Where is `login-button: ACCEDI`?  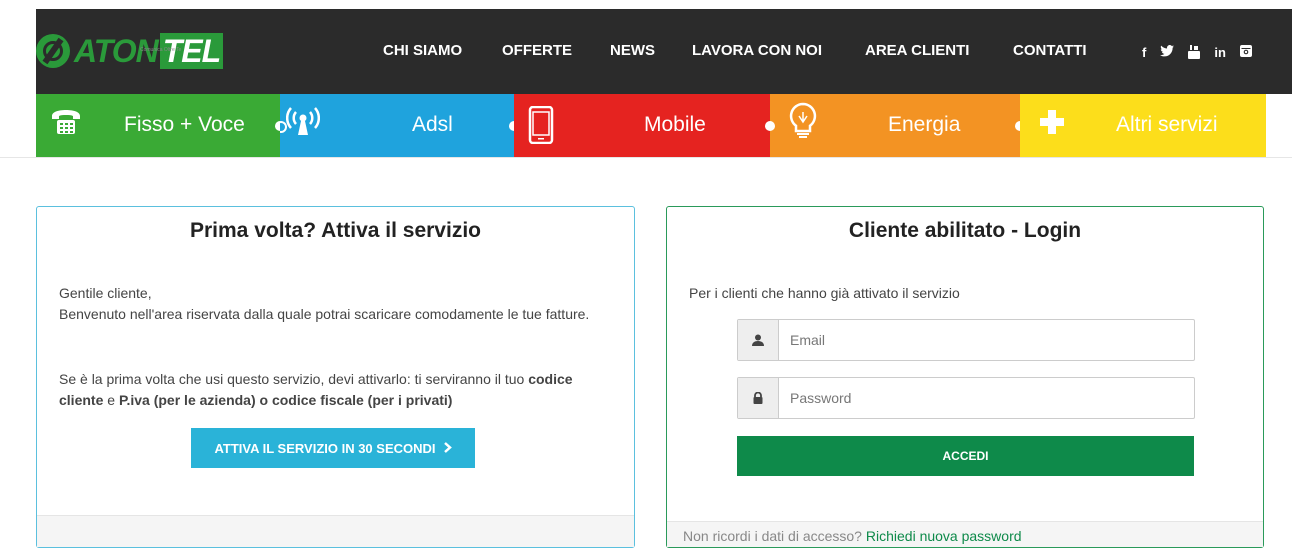 login-button: ACCEDI is located at coordinates (965, 456).